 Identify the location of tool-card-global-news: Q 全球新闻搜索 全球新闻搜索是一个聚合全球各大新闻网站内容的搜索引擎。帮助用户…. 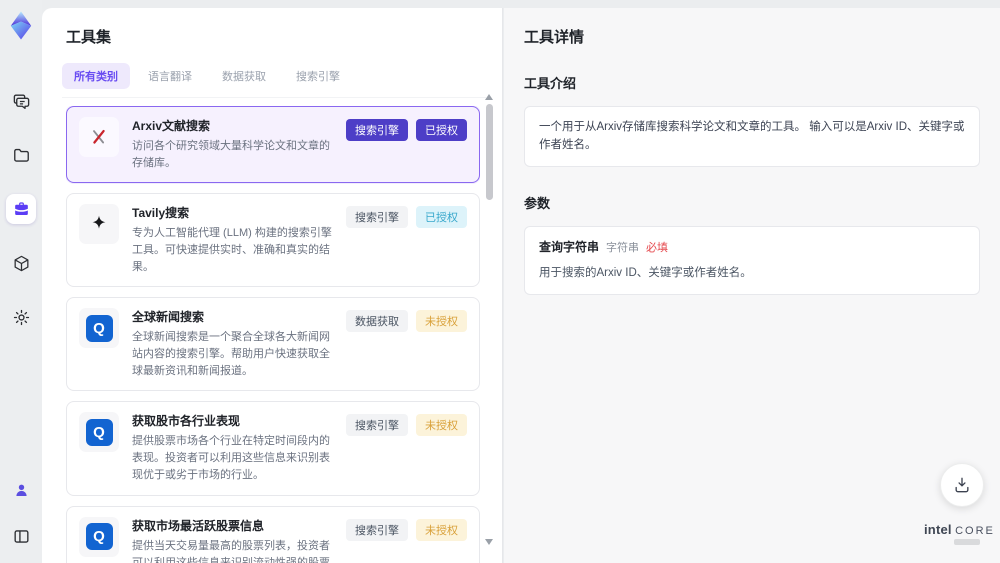
(273, 344).